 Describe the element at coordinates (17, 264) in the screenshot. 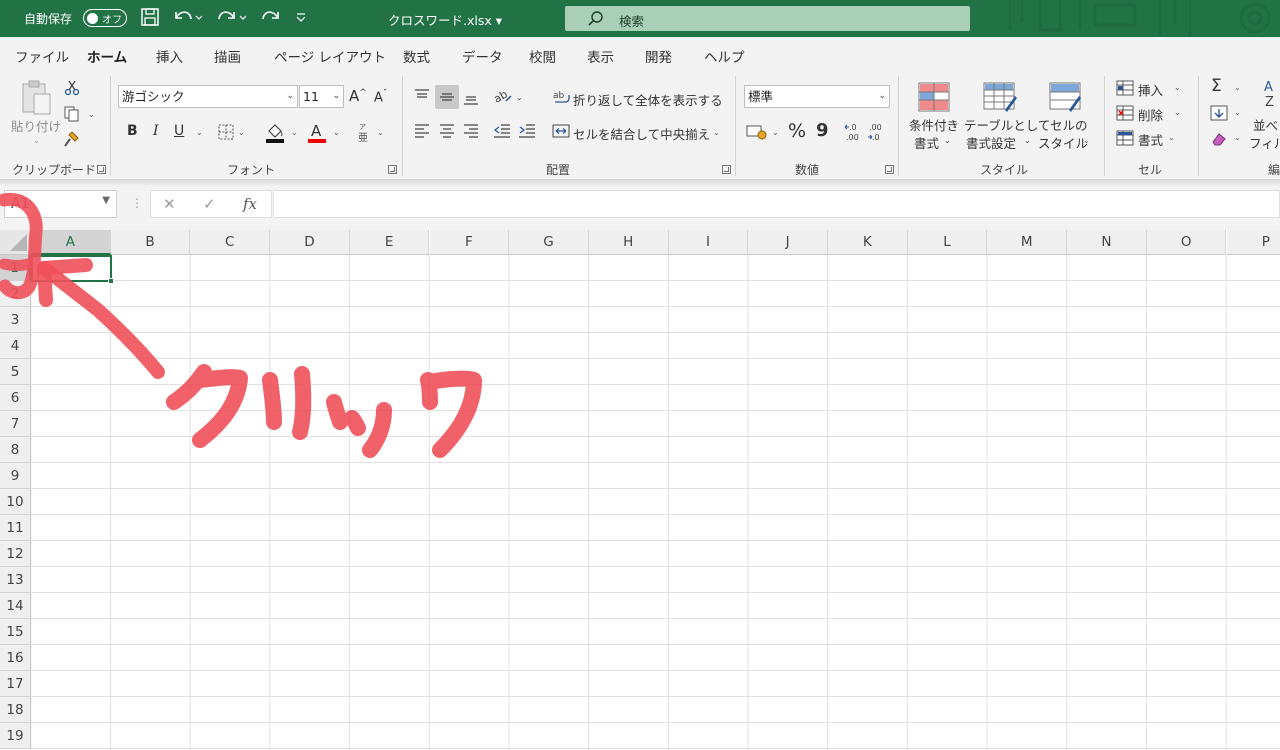

I see `annotation-circle-tail` at that location.